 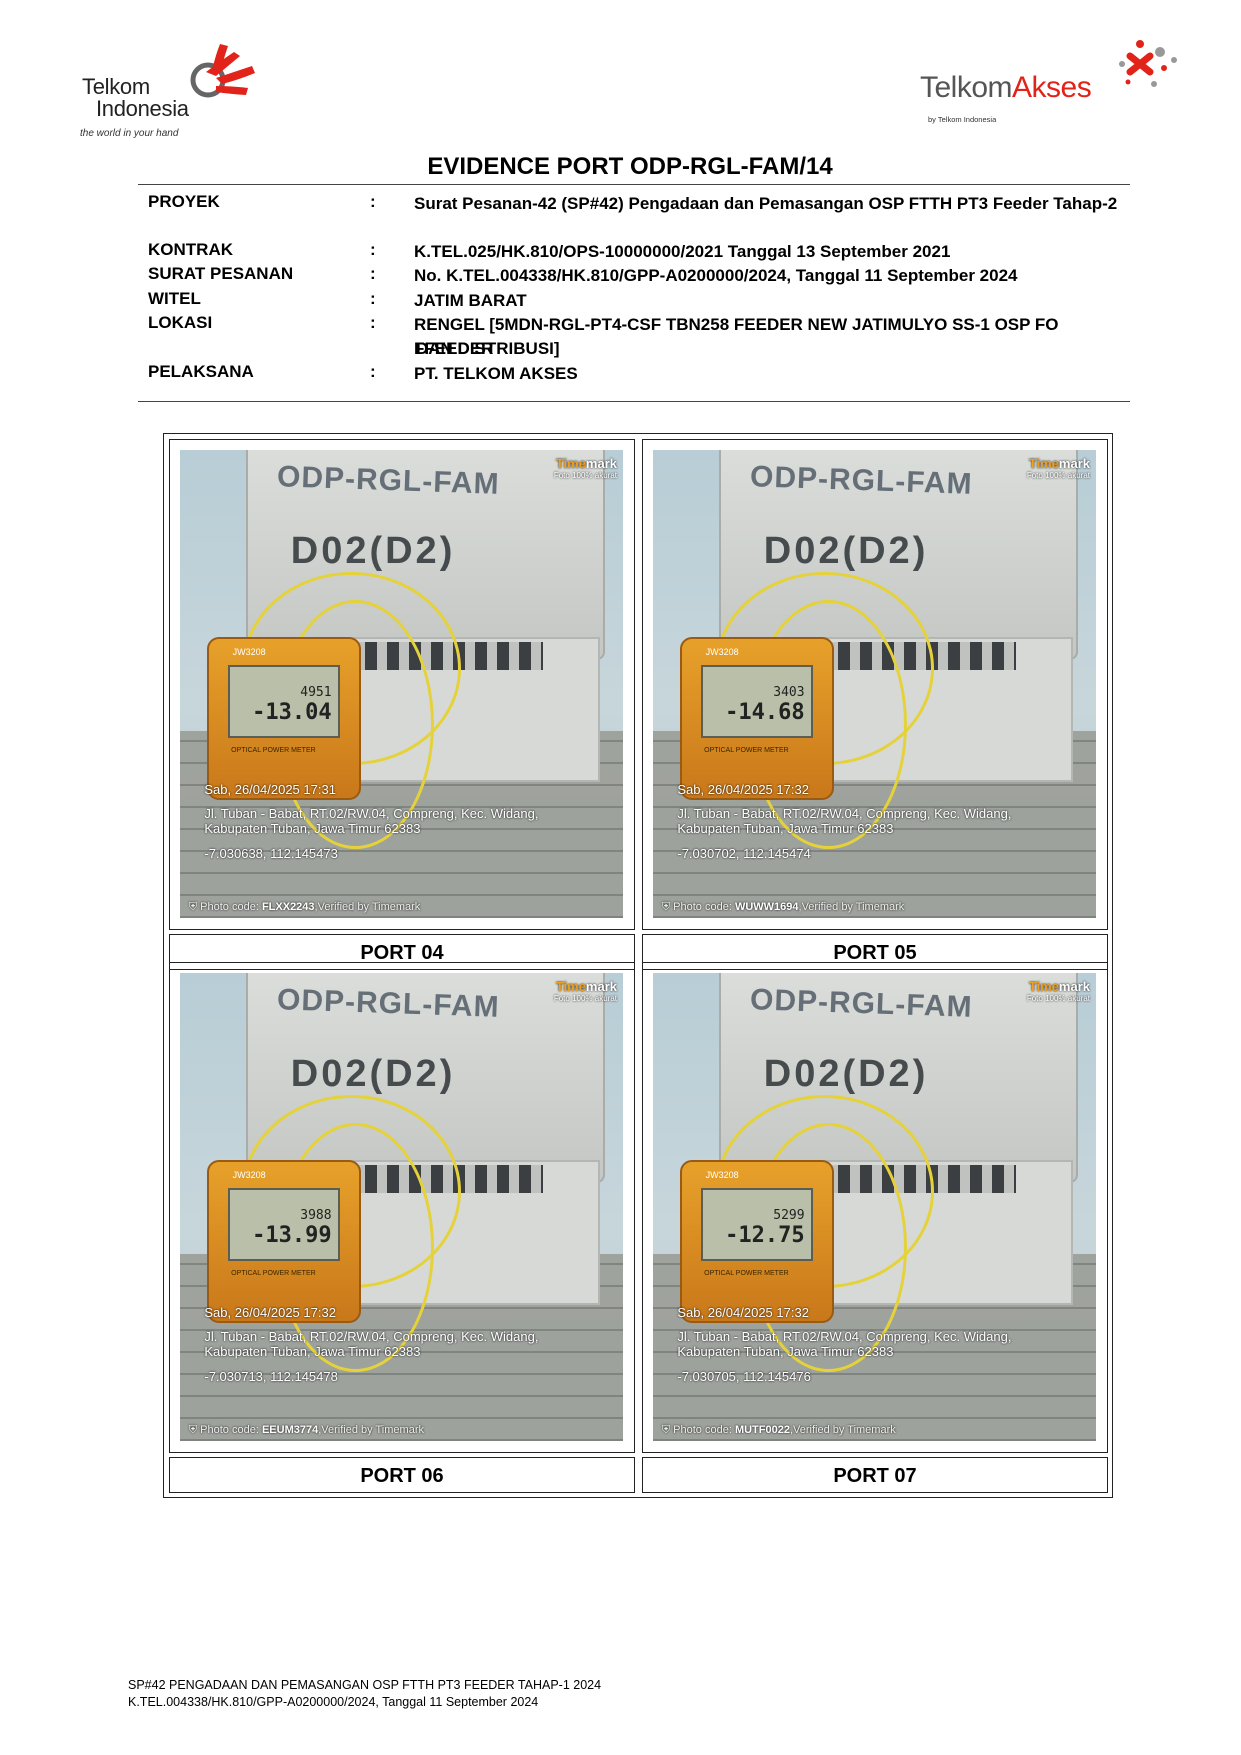 What do you see at coordinates (271, 1377) in the screenshot?
I see `photo-coordinates: -7.030713, 112.145478` at bounding box center [271, 1377].